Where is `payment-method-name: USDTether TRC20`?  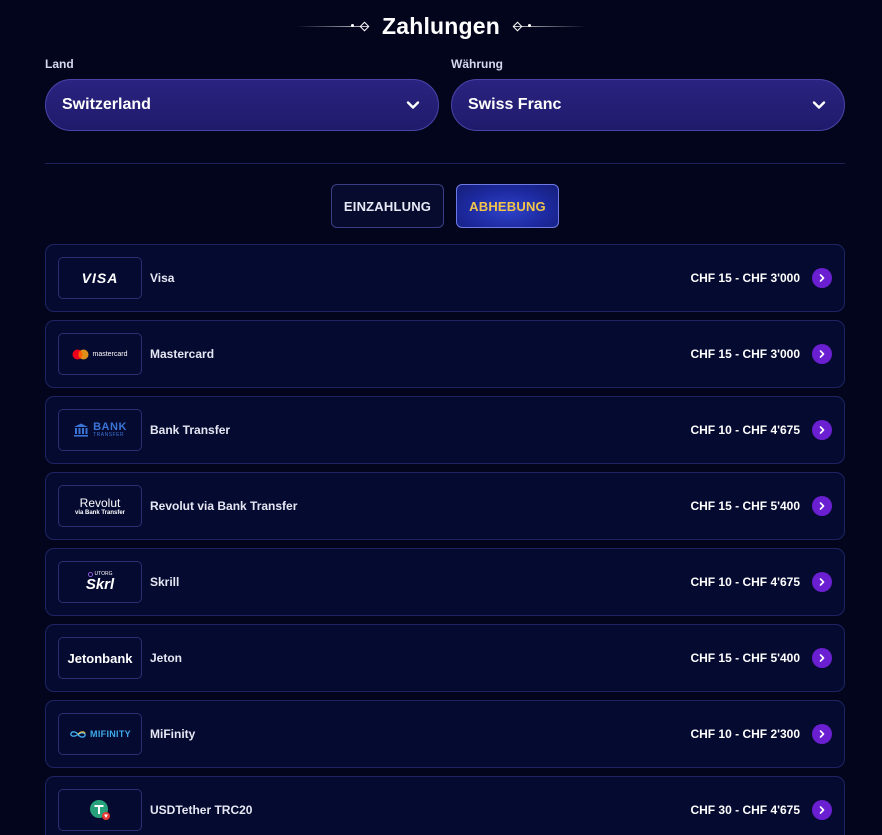 payment-method-name: USDTether TRC20 is located at coordinates (201, 810).